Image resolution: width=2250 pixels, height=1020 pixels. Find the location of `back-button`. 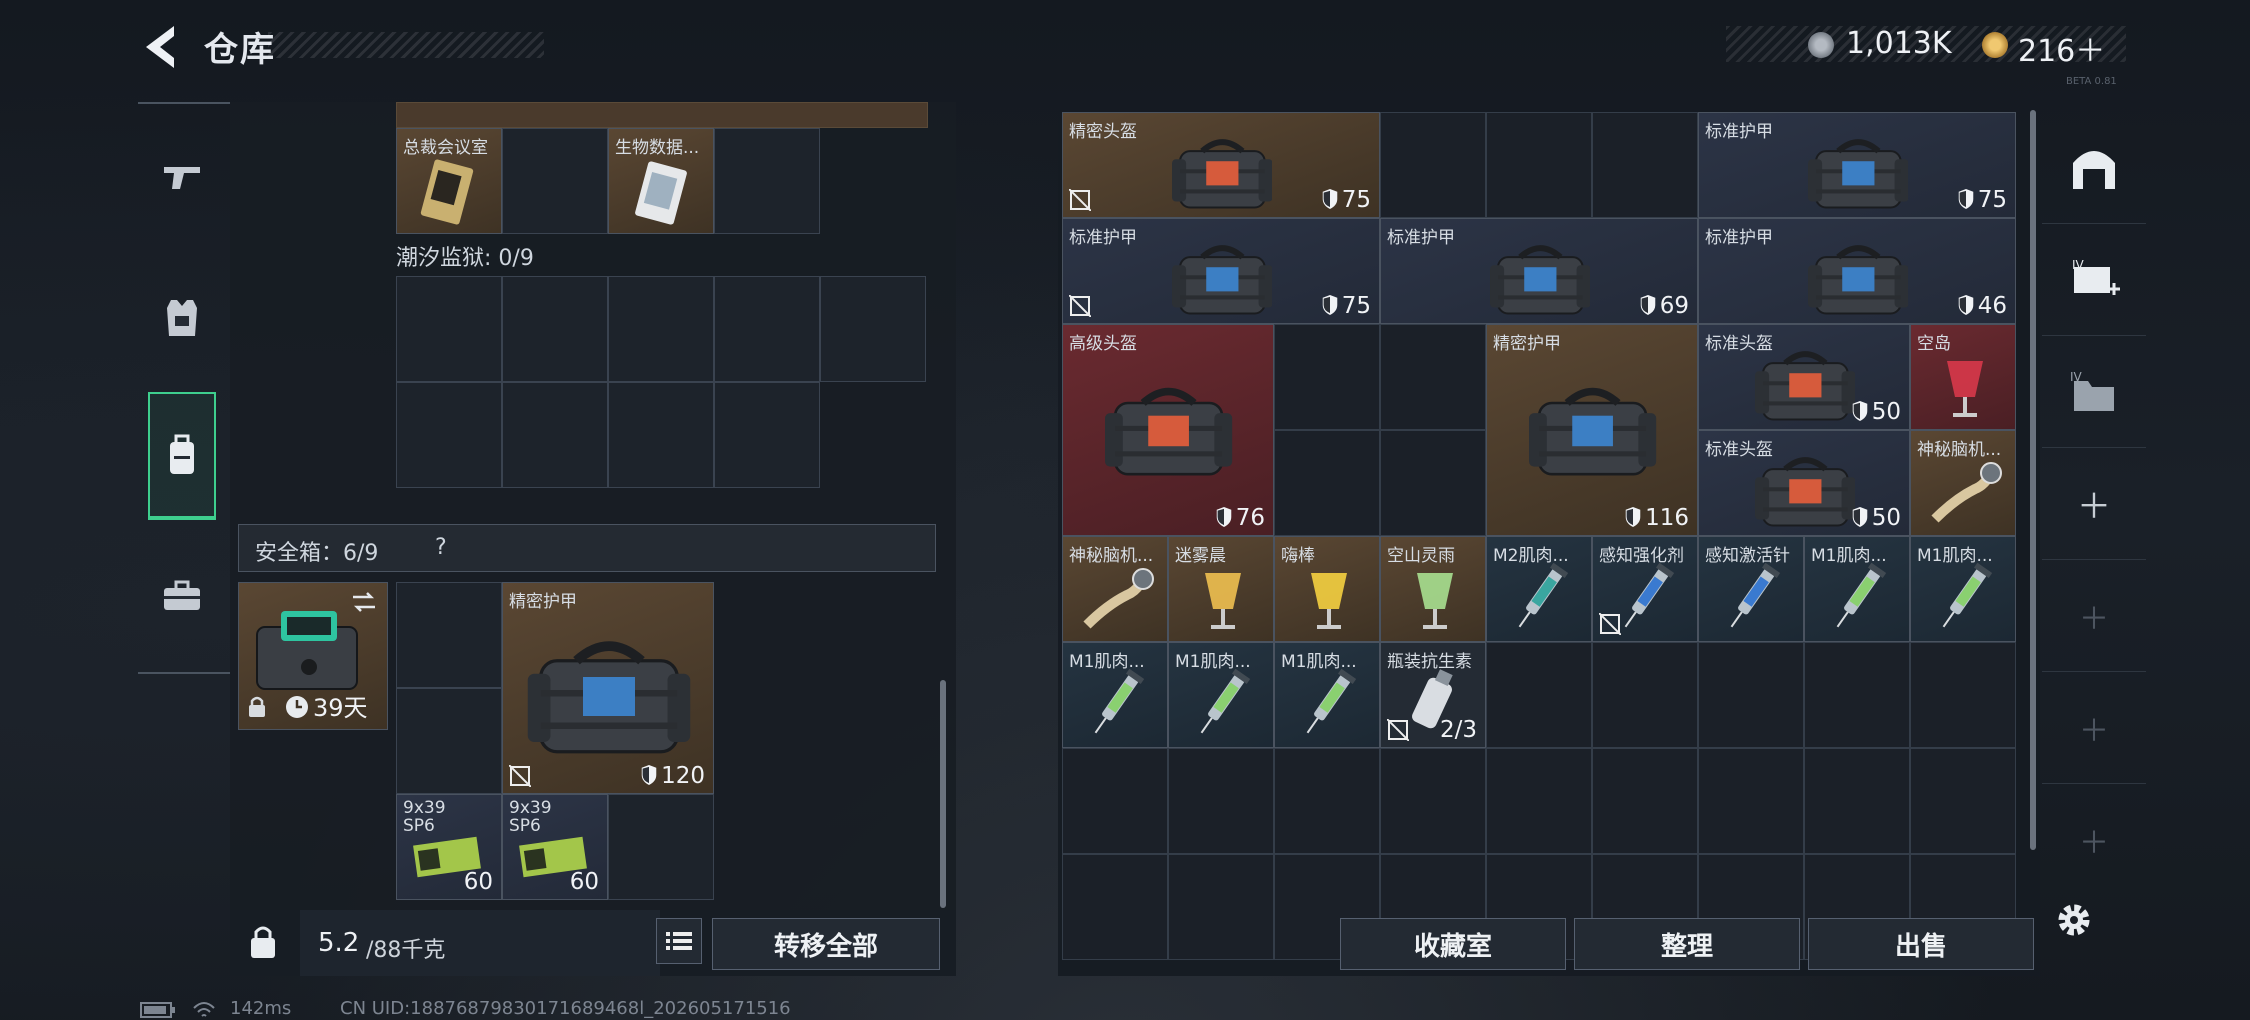

back-button is located at coordinates (160, 47).